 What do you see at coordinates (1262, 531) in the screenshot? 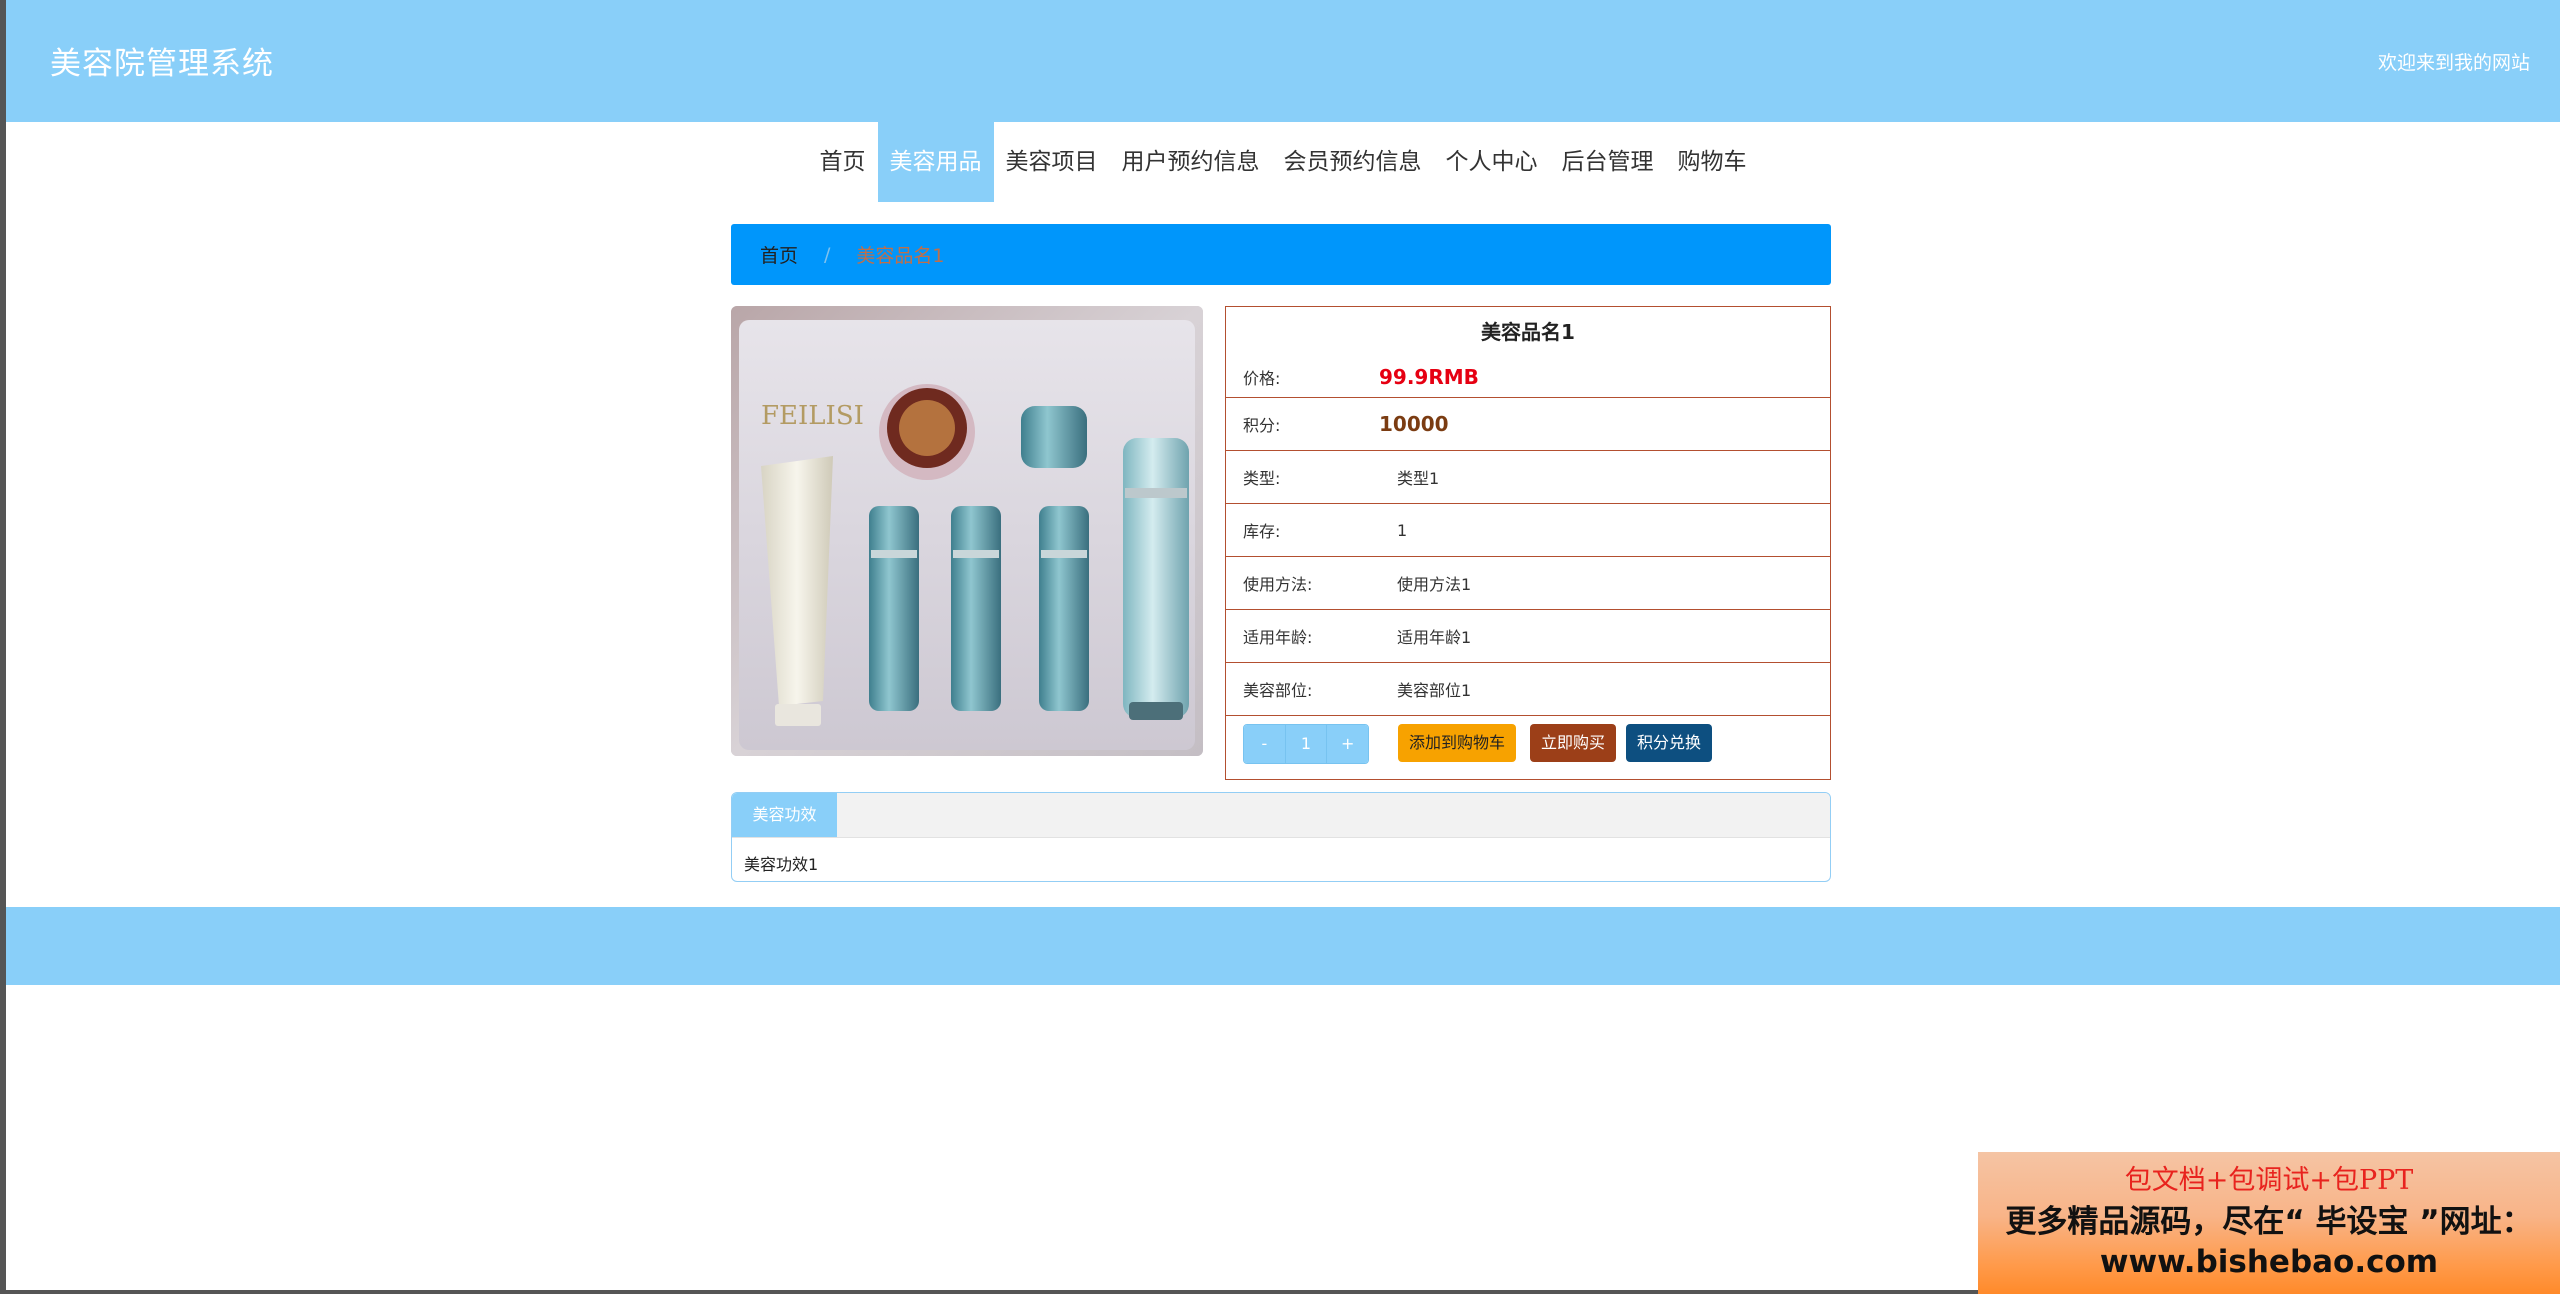
I see `stock-label: 库存:` at bounding box center [1262, 531].